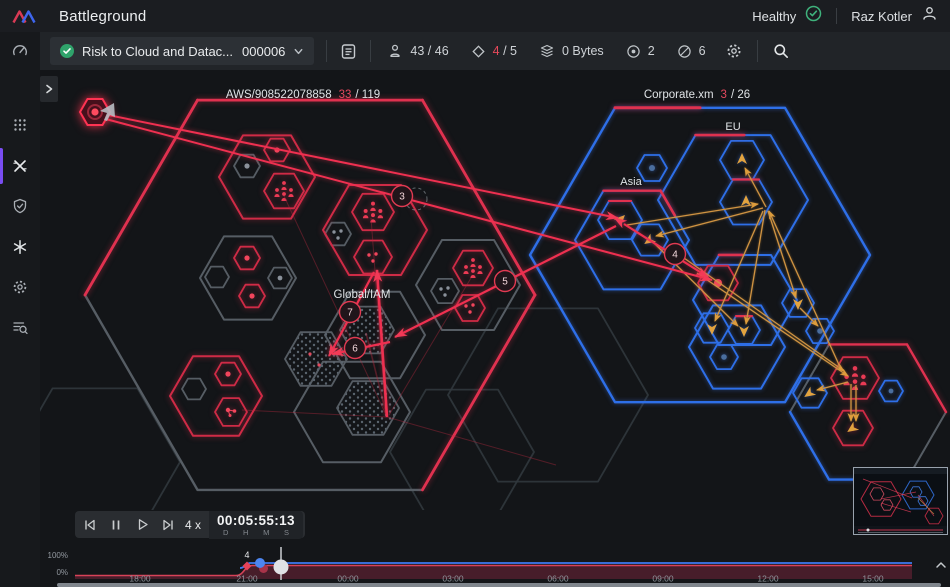 The width and height of the screenshot is (950, 587). Describe the element at coordinates (264, 51) in the screenshot. I see `scenario-id: 000006` at that location.